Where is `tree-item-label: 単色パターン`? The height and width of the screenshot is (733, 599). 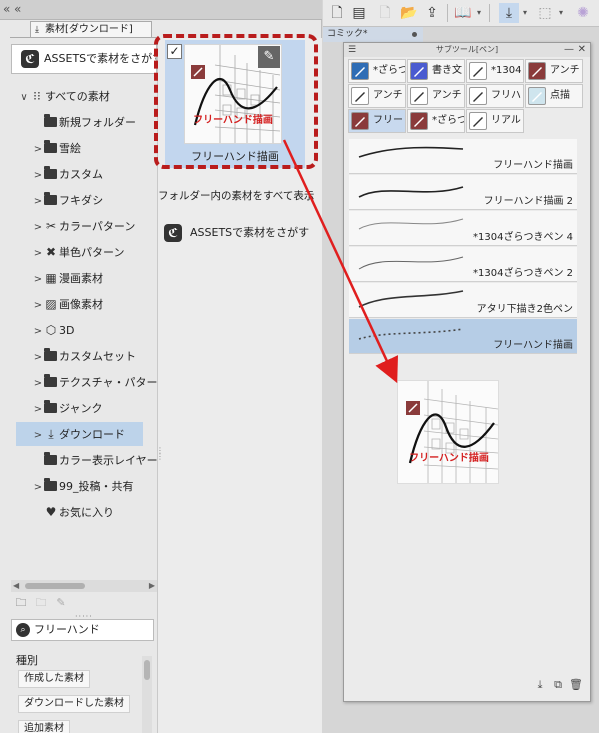 tree-item-label: 単色パターン is located at coordinates (92, 252).